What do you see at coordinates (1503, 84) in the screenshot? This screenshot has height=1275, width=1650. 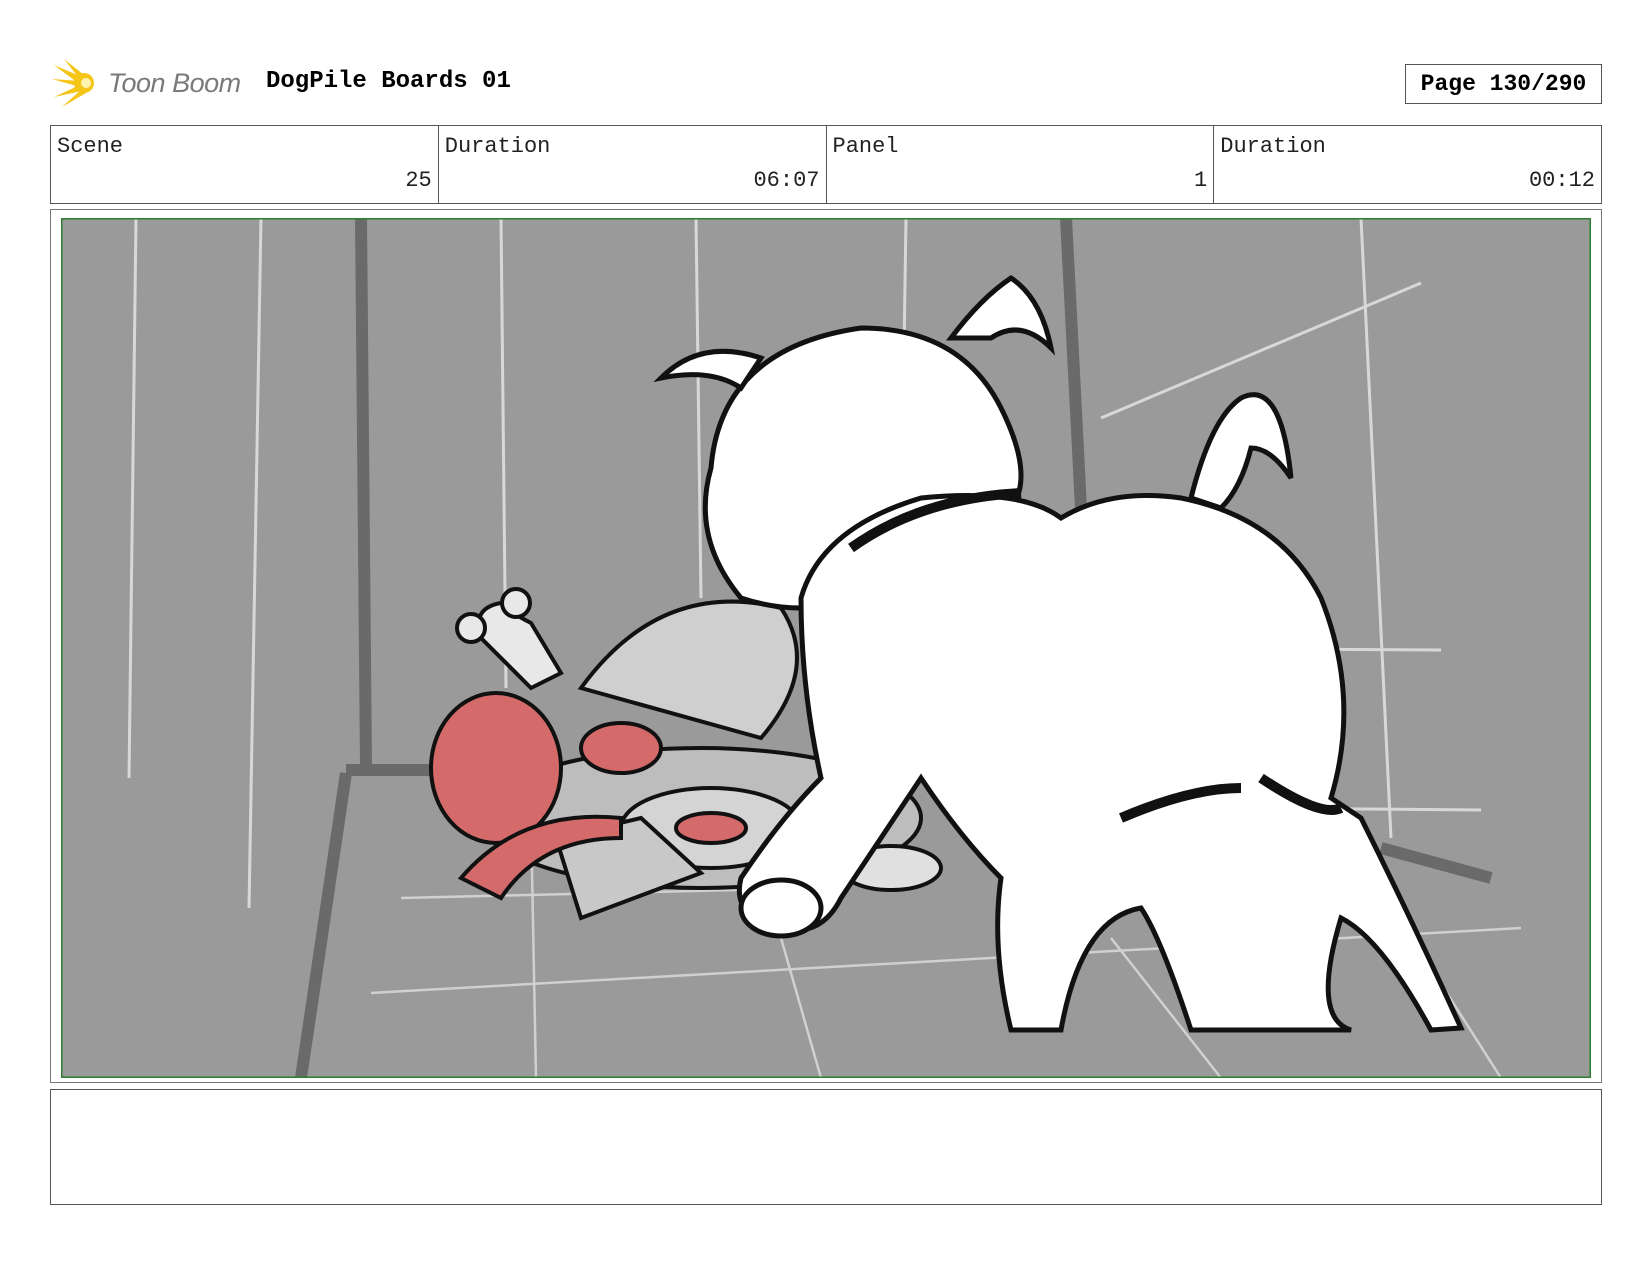 I see `page-number: Page 130/290` at bounding box center [1503, 84].